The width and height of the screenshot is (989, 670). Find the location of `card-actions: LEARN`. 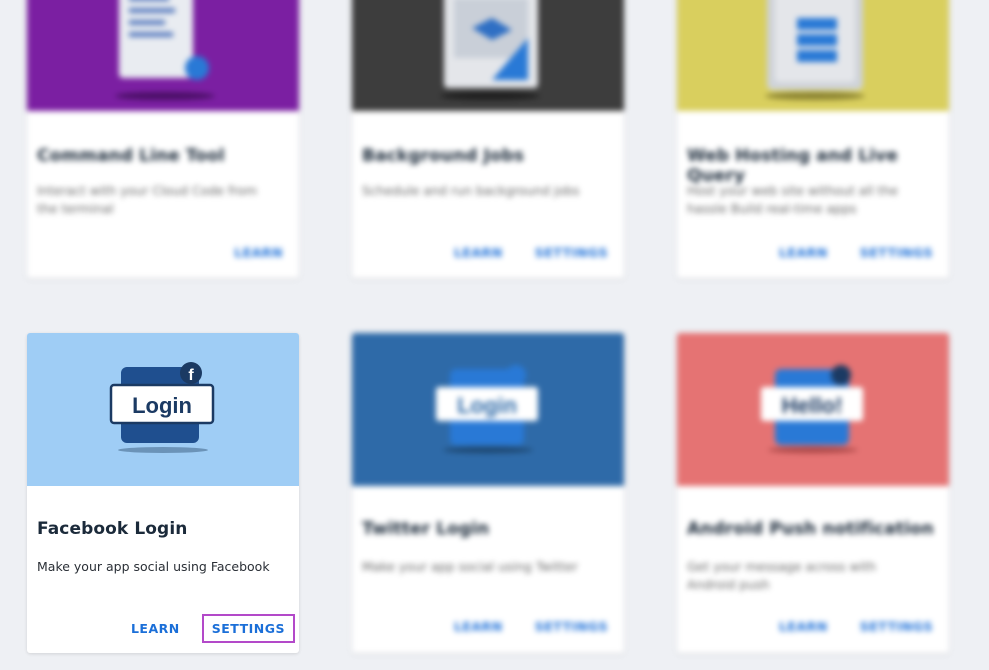

card-actions: LEARN is located at coordinates (258, 252).